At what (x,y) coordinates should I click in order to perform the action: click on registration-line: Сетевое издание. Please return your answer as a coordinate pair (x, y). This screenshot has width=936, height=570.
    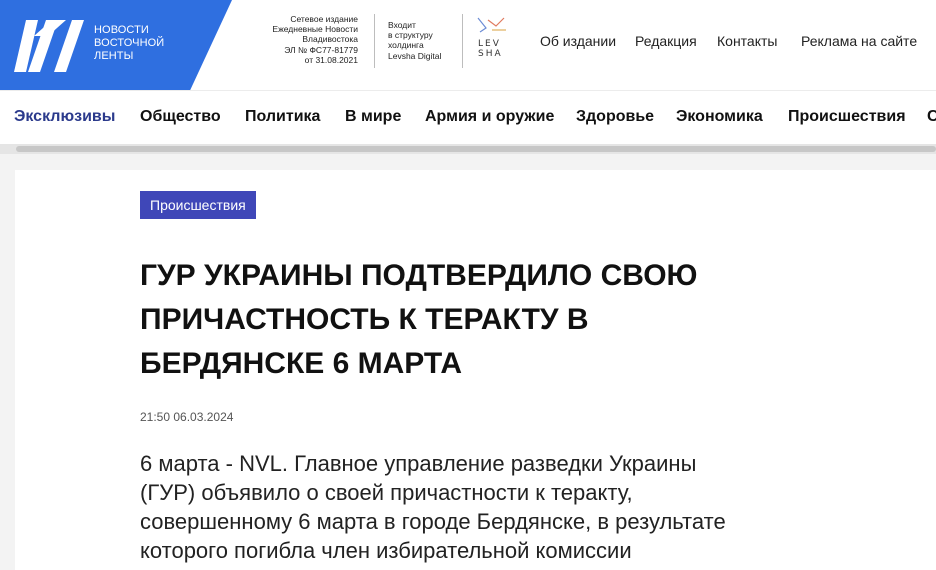
    Looking at the image, I should click on (324, 19).